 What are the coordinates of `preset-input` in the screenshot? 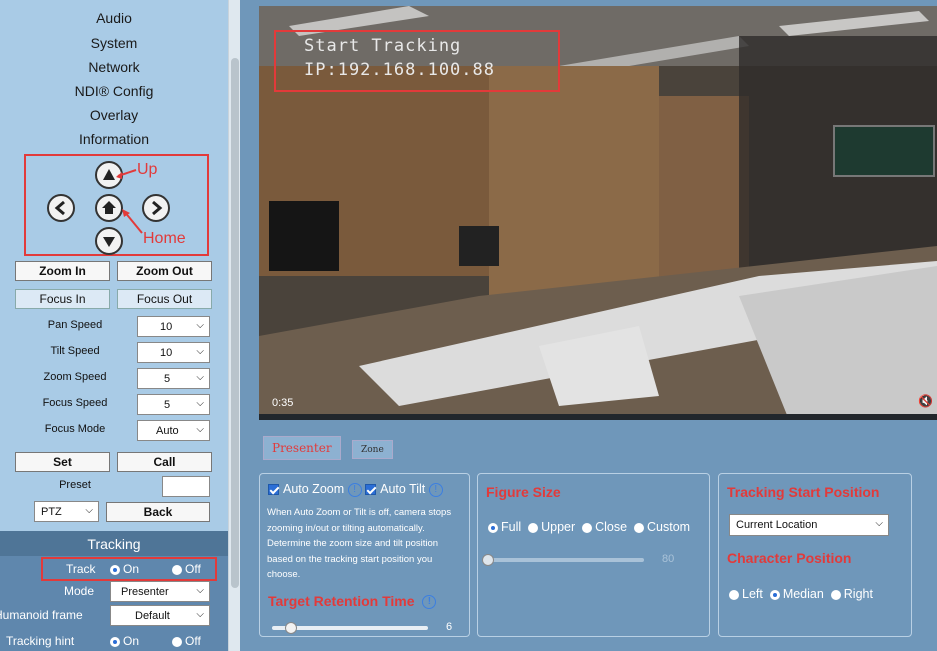 It's located at (186, 486).